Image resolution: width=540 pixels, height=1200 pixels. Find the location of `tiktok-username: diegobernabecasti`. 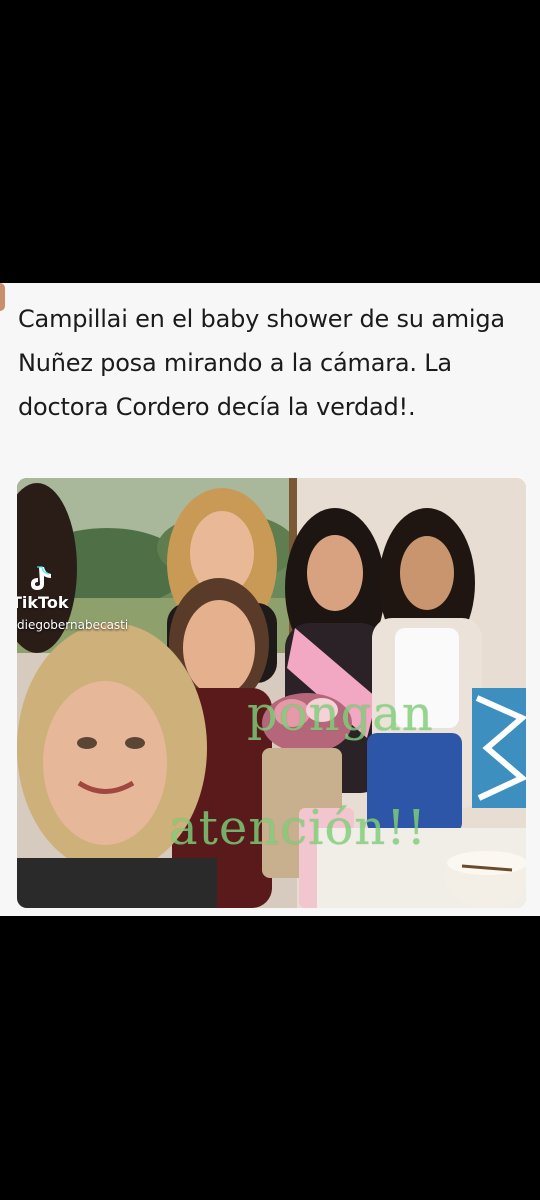

tiktok-username: diegobernabecasti is located at coordinates (73, 625).